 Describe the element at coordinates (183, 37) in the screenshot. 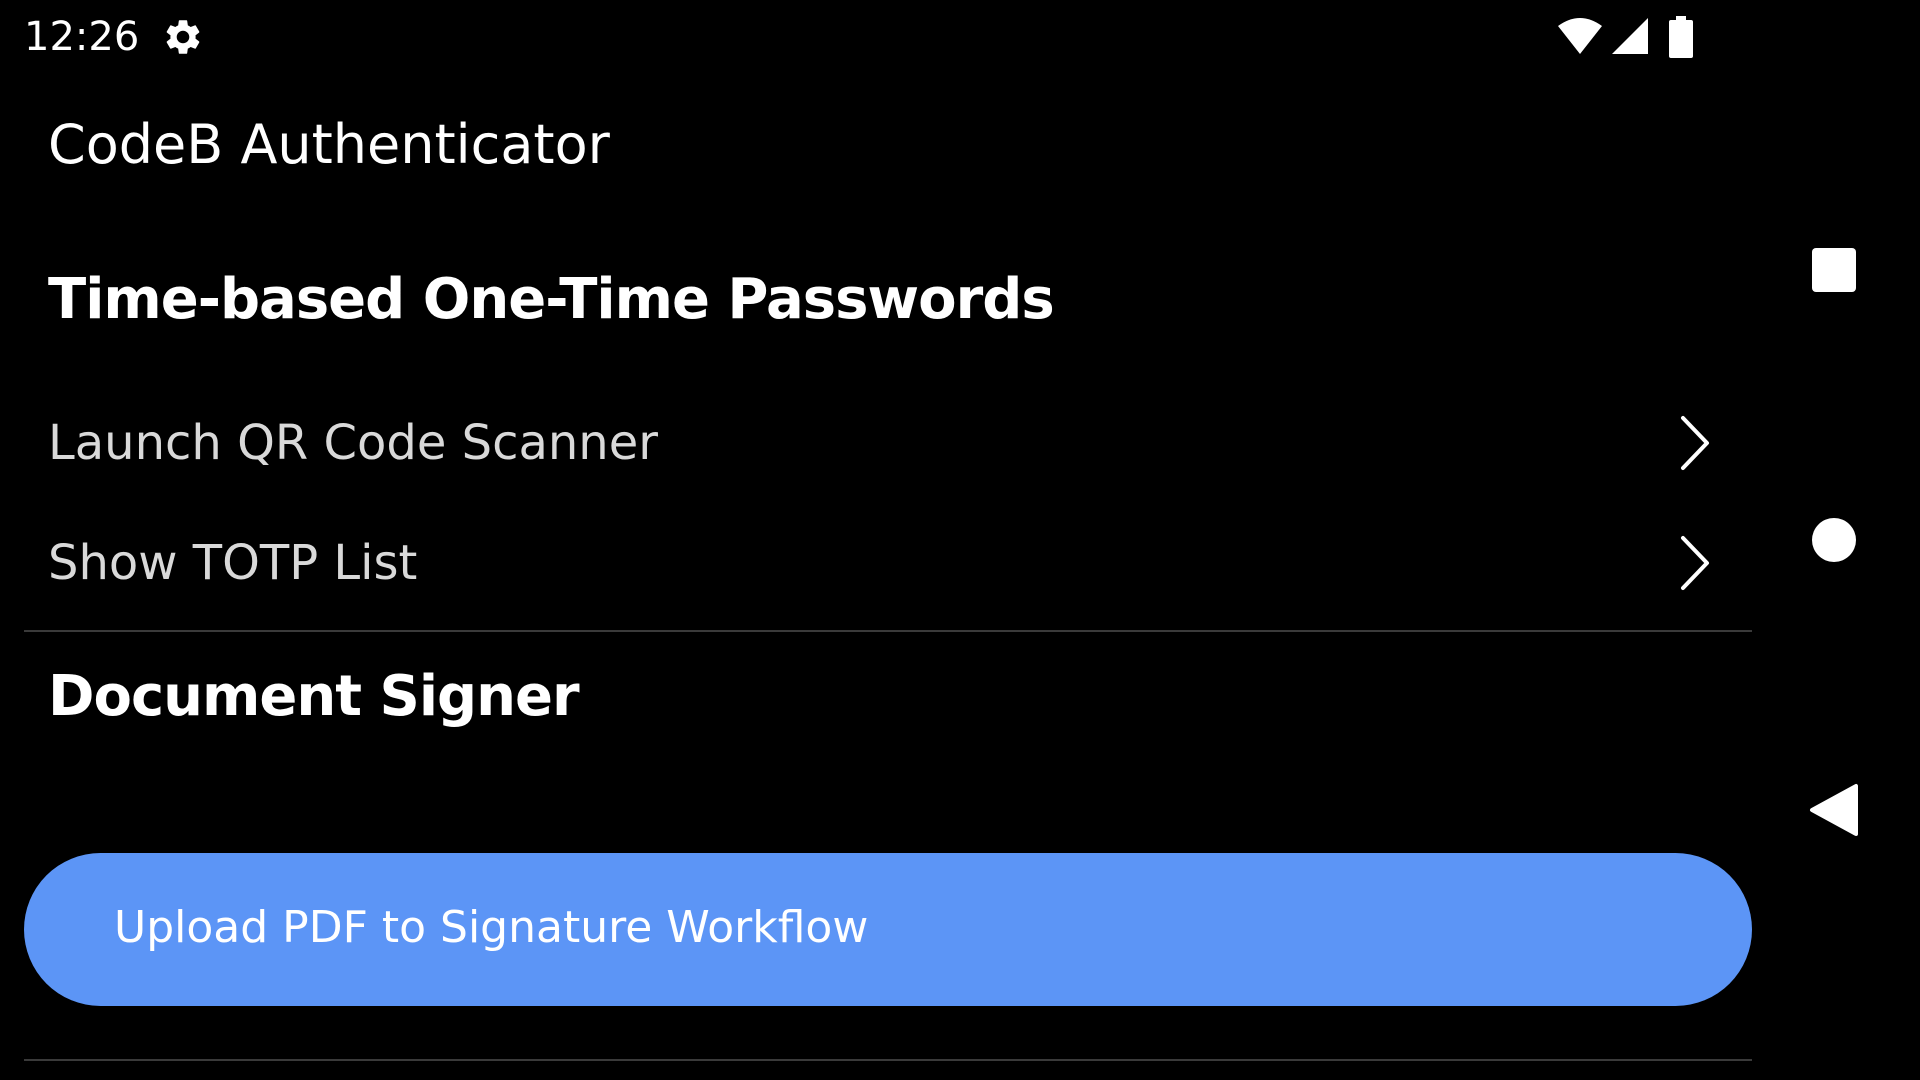

I see `gear-icon` at that location.